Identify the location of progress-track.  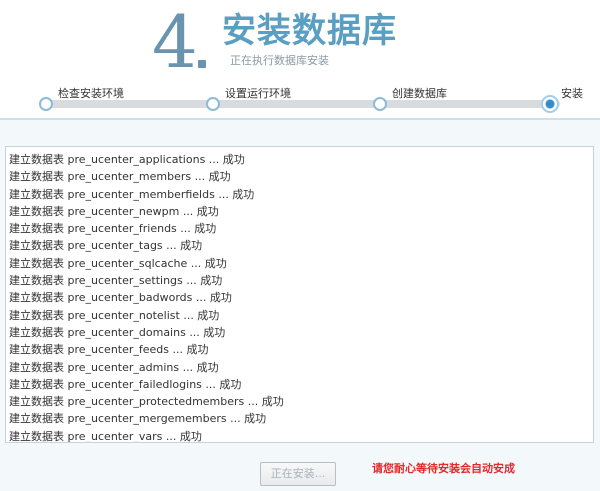
(300, 104).